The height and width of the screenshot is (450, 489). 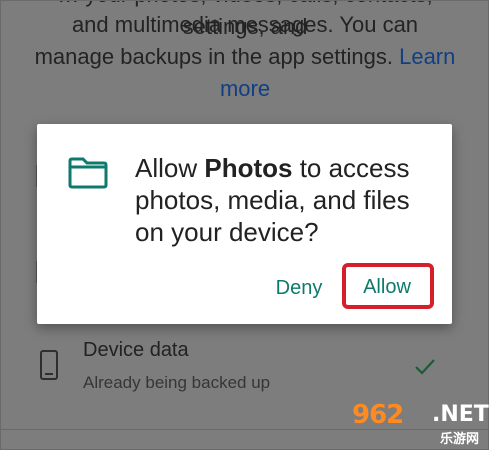 I want to click on device-data-subtitle: Already being backed up, so click(x=177, y=382).